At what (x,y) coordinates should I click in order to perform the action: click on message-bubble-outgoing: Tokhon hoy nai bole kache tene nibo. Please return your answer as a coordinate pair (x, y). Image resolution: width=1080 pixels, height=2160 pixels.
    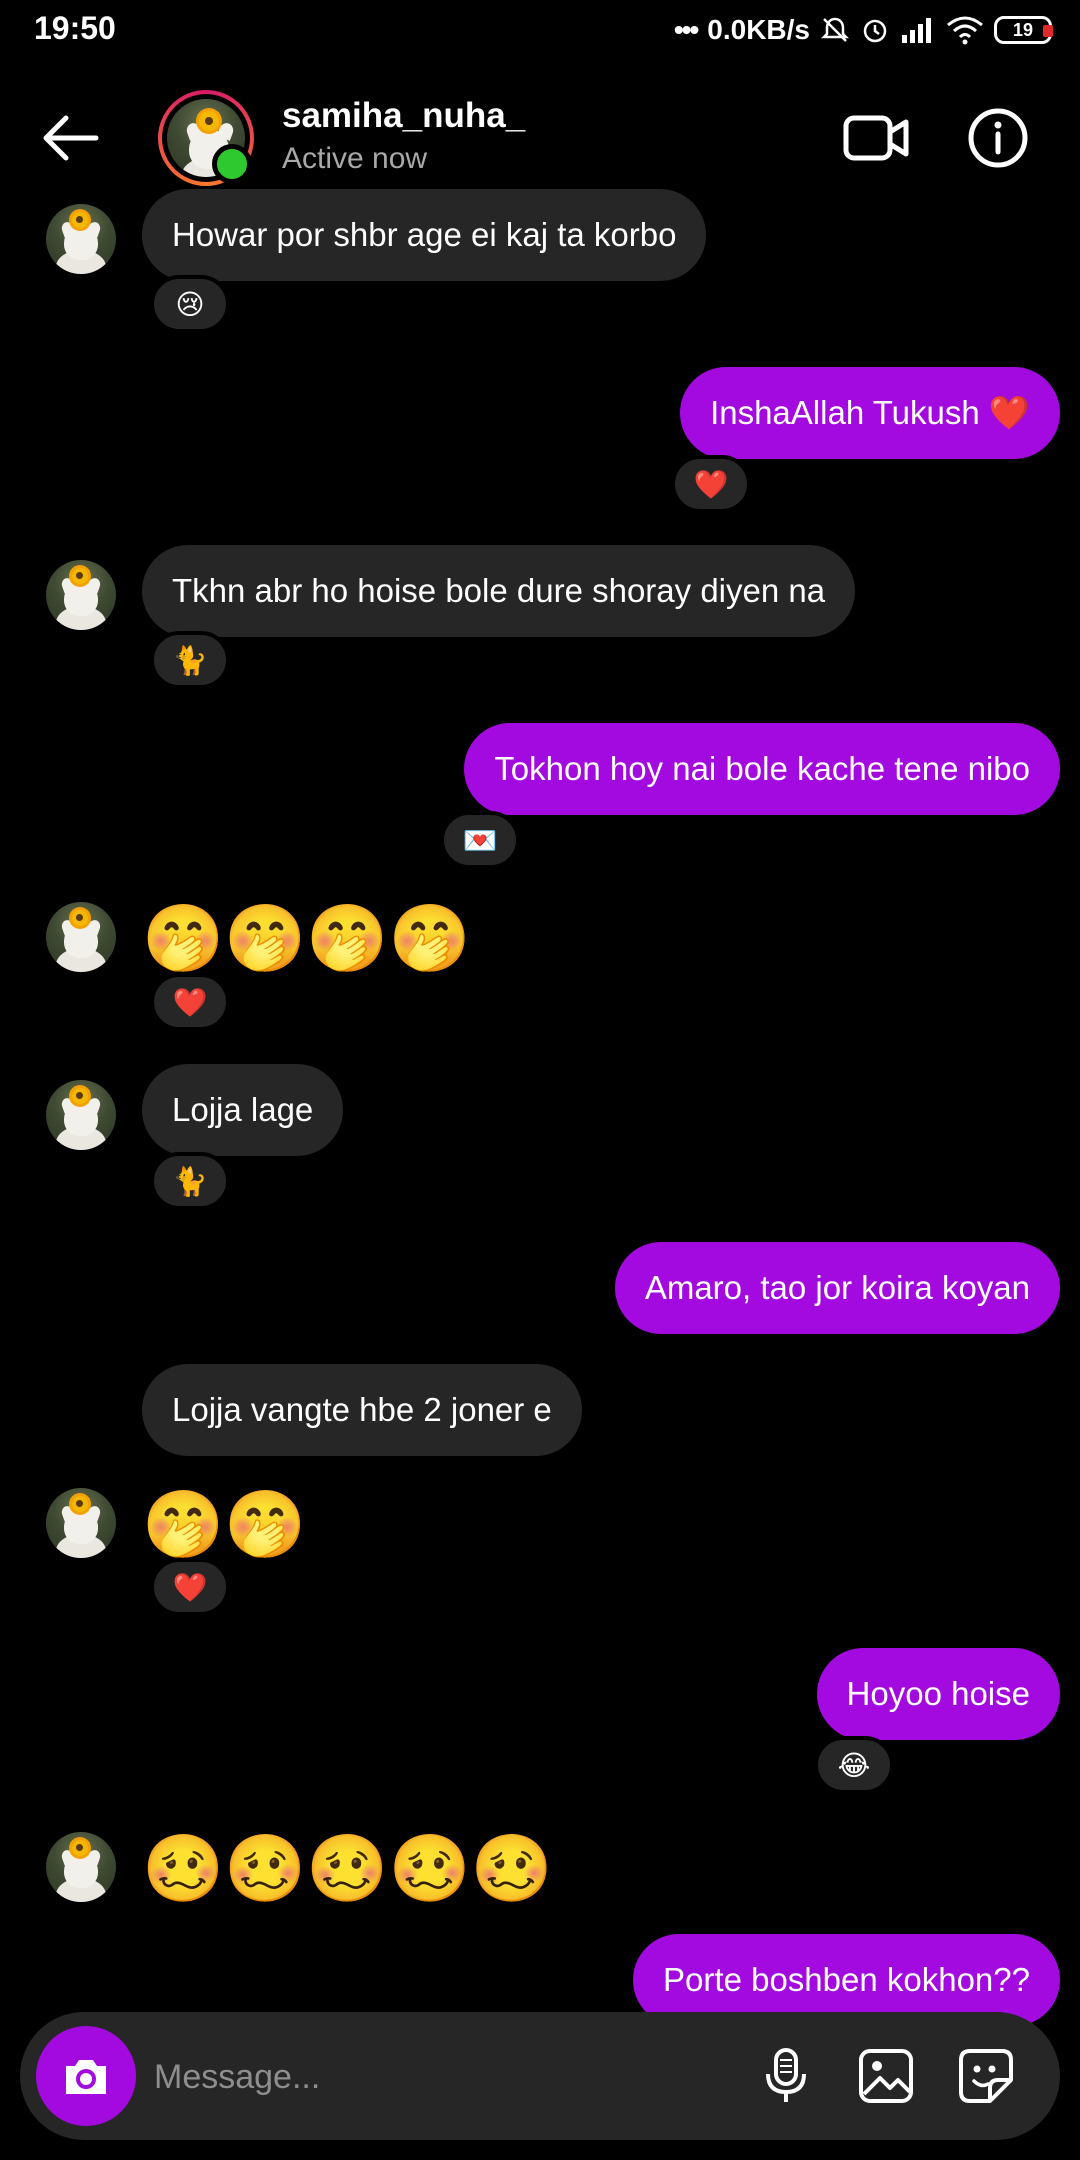
    Looking at the image, I should click on (762, 769).